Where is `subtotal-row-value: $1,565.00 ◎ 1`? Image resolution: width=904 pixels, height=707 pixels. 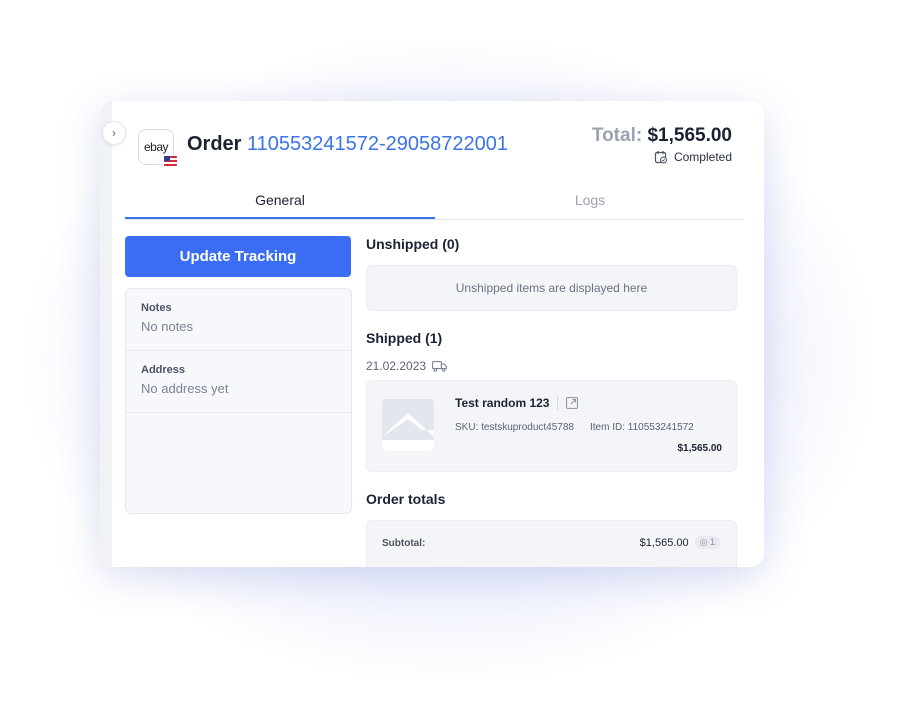 subtotal-row-value: $1,565.00 ◎ 1 is located at coordinates (680, 542).